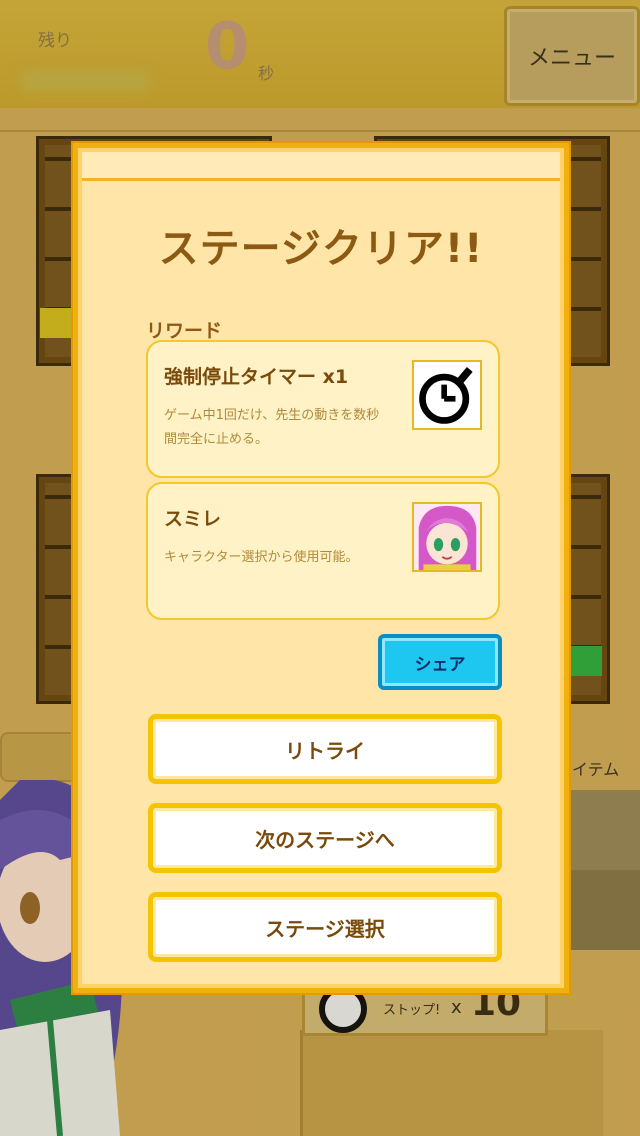 The image size is (640, 1136). Describe the element at coordinates (325, 749) in the screenshot. I see `retry-button: リトライ` at that location.